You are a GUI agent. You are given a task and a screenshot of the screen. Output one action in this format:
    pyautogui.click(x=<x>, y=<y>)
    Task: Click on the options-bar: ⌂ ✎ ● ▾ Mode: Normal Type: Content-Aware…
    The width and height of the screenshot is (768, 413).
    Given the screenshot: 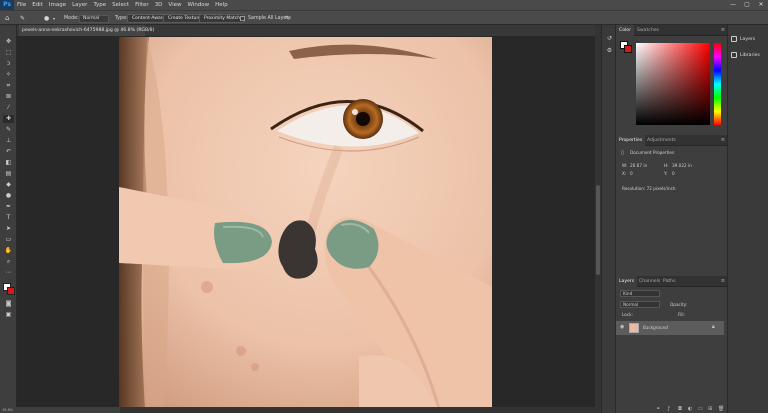 What is the action you would take?
    pyautogui.click(x=384, y=17)
    